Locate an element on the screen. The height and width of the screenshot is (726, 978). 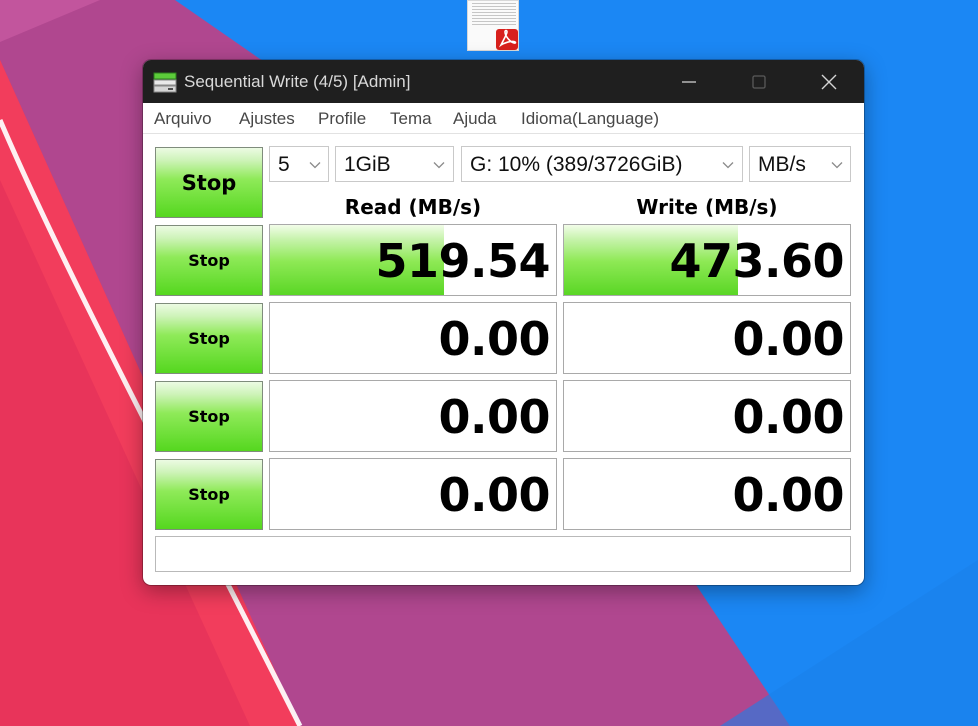
maximize-icon is located at coordinates (759, 82).